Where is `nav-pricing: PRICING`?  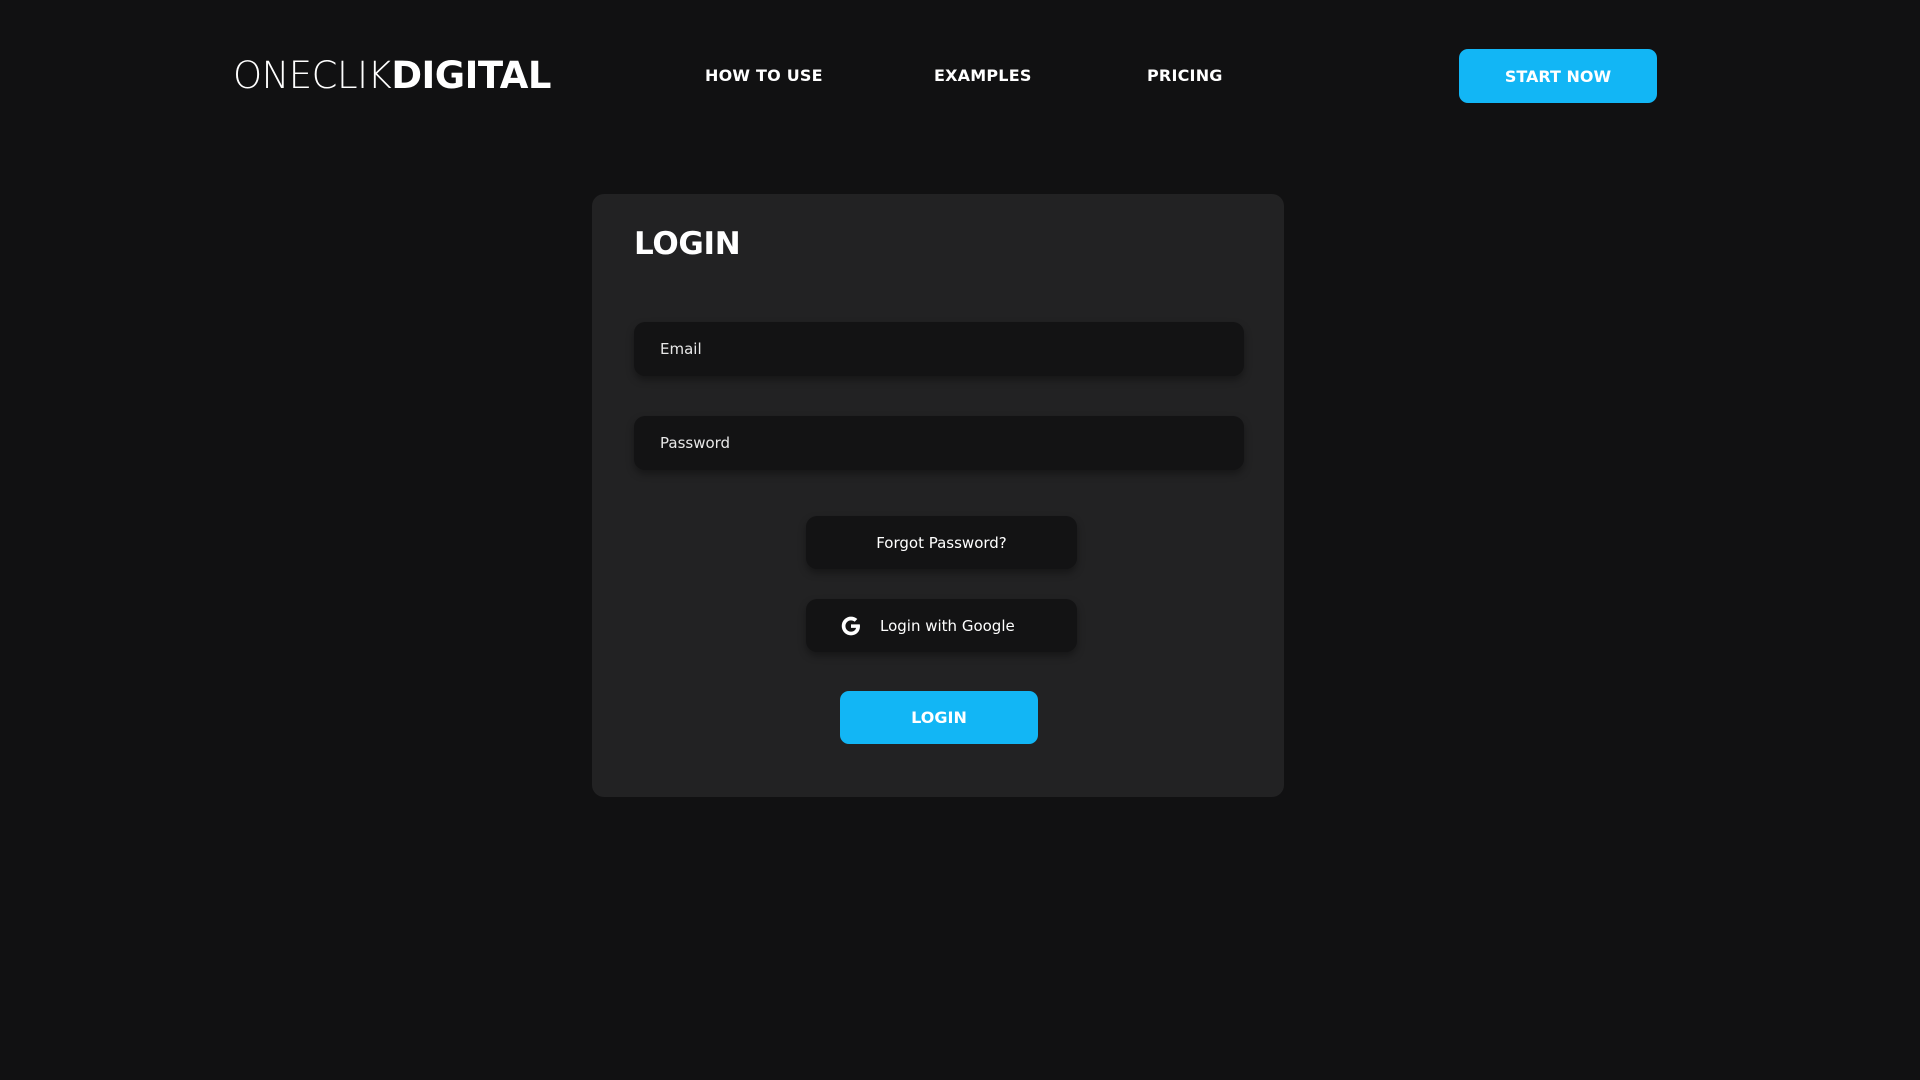
nav-pricing: PRICING is located at coordinates (1185, 76).